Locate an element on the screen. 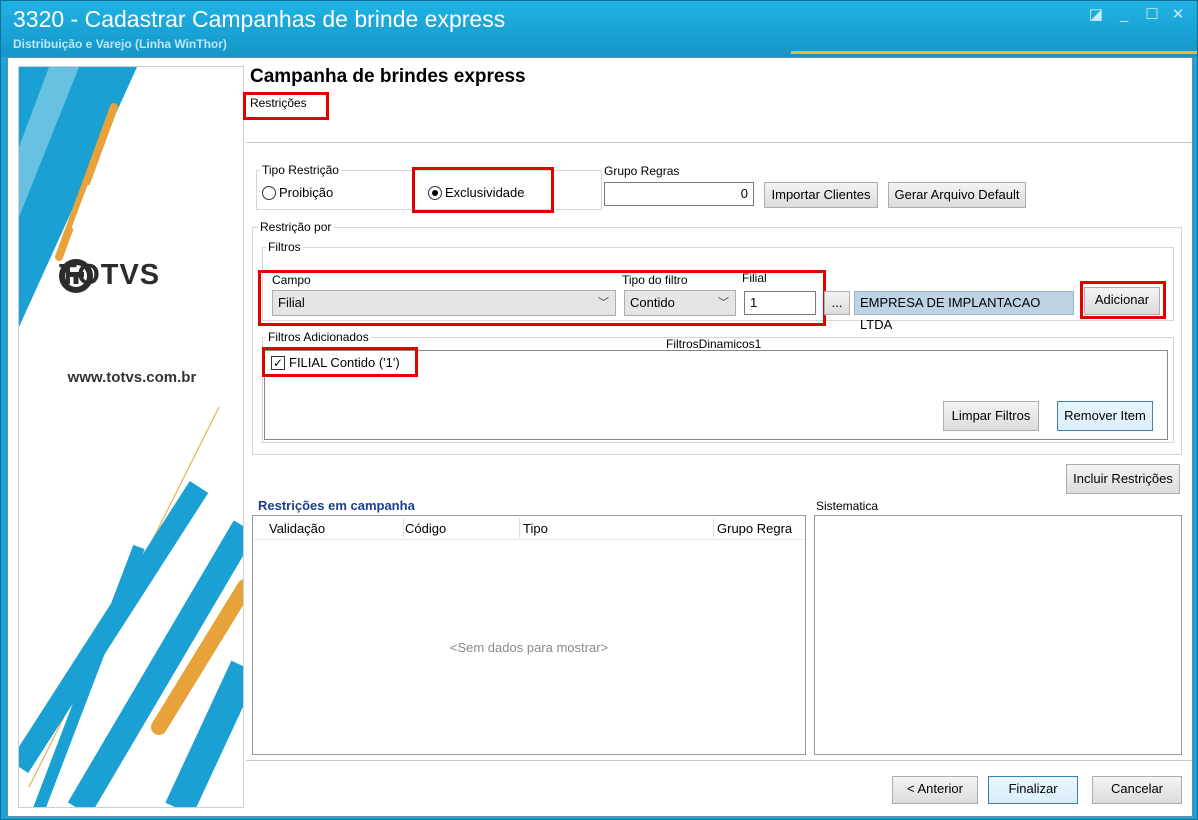 The width and height of the screenshot is (1198, 820). filial-label: Filial is located at coordinates (754, 278).